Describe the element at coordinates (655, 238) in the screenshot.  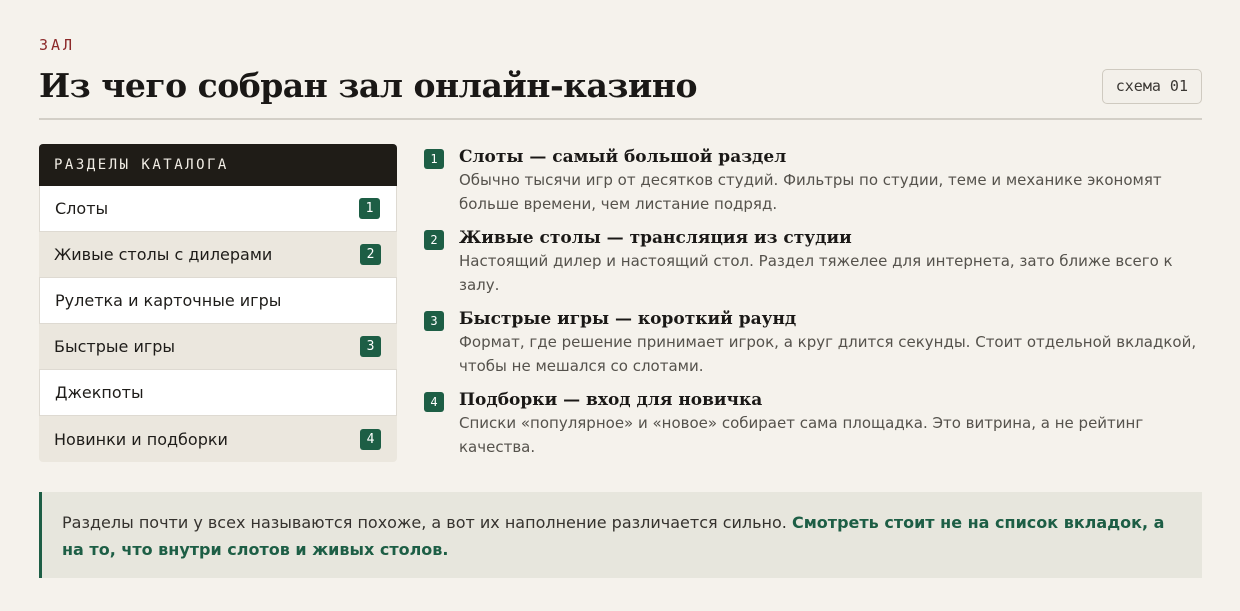
I see `item-title: Живые столы — трансляция из студии` at that location.